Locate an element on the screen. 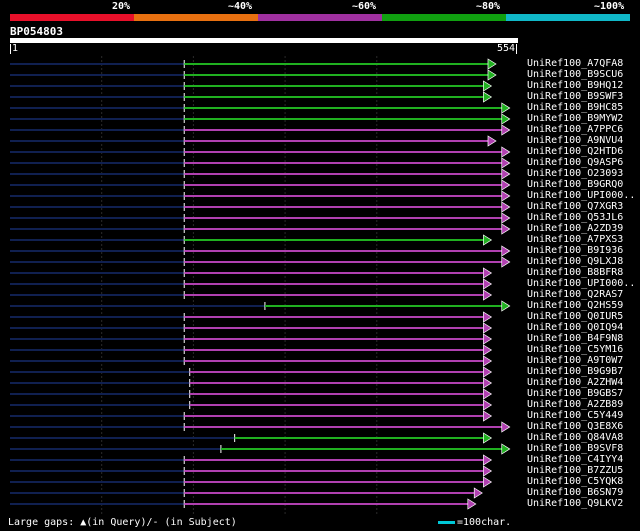 The width and height of the screenshot is (640, 531). hit-label: UniRef100_Q9LKV2 is located at coordinates (575, 503).